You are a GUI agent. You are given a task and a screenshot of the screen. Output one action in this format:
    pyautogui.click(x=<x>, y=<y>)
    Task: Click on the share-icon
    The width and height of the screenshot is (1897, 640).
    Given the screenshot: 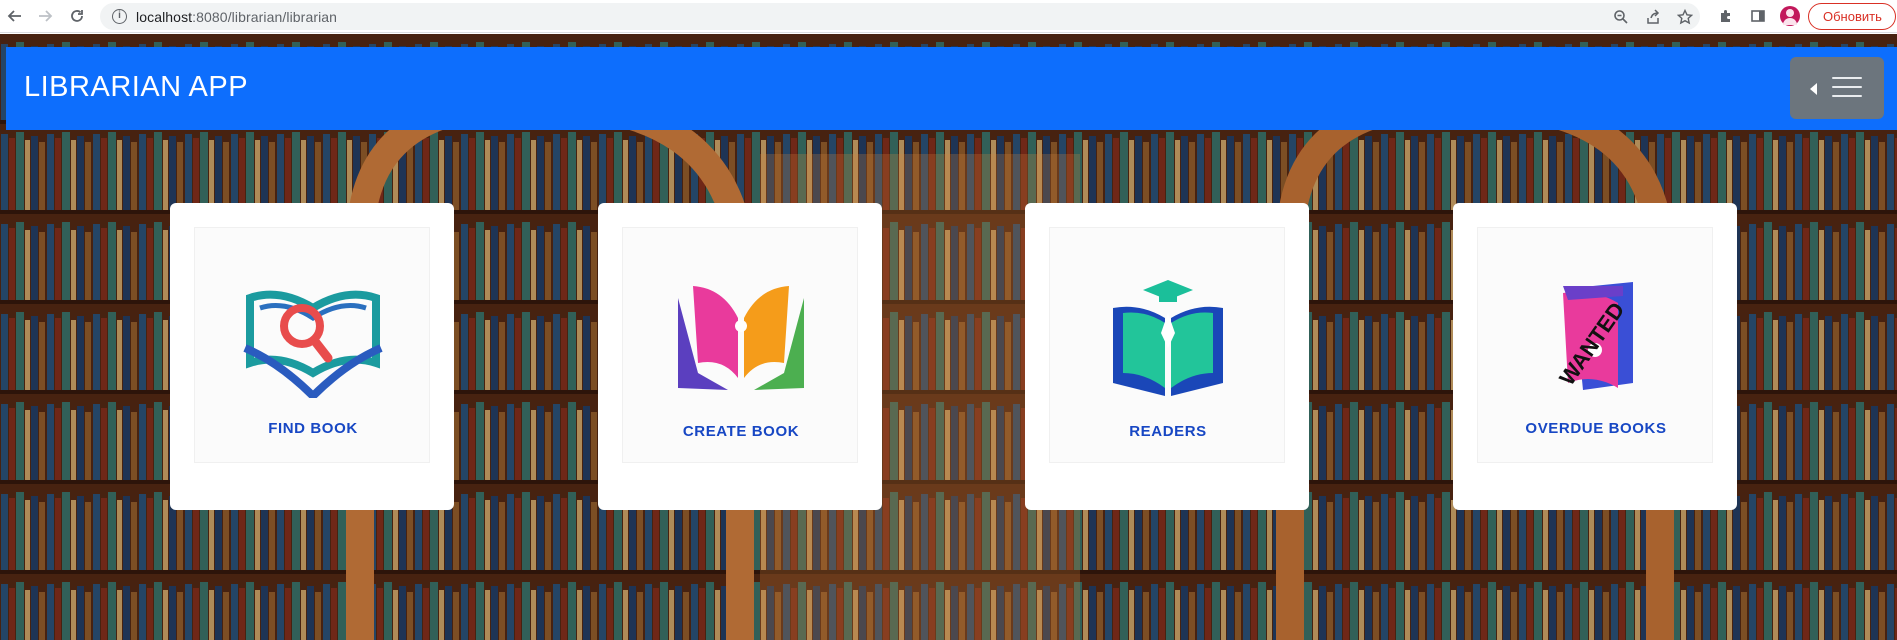 What is the action you would take?
    pyautogui.click(x=1653, y=17)
    